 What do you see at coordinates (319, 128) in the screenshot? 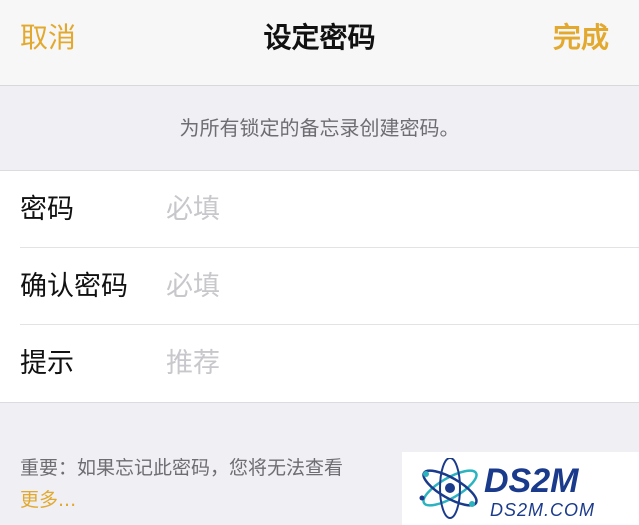
I see `intro-text: 为所有锁定的备忘录创建密码。` at bounding box center [319, 128].